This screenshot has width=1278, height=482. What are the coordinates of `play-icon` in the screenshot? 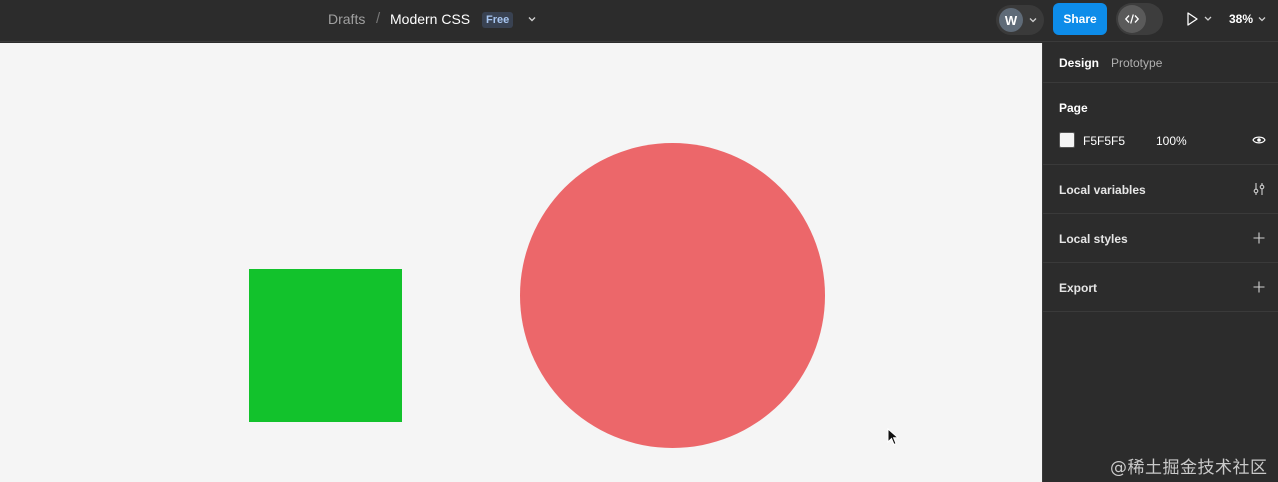 It's located at (1200, 19).